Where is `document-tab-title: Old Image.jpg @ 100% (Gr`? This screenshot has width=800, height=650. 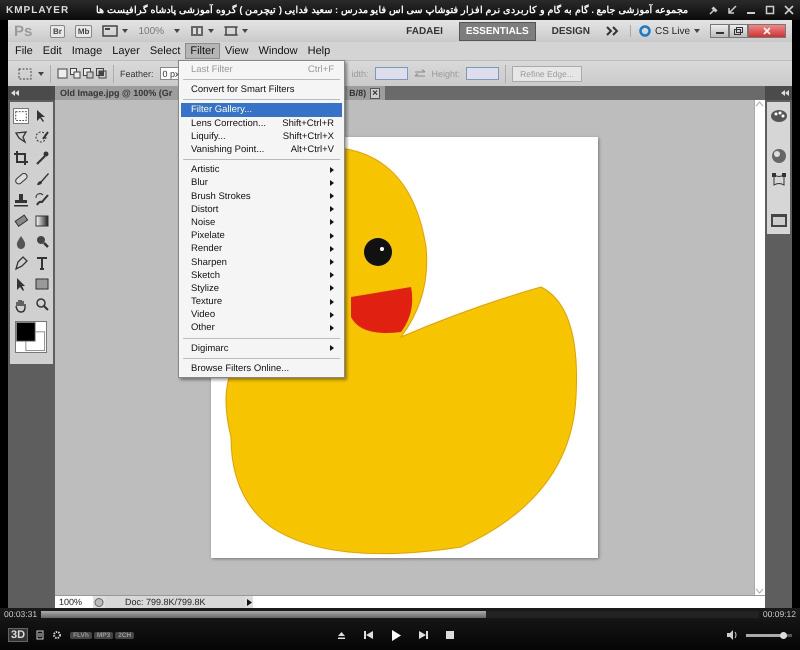
document-tab-title: Old Image.jpg @ 100% (Gr is located at coordinates (116, 93).